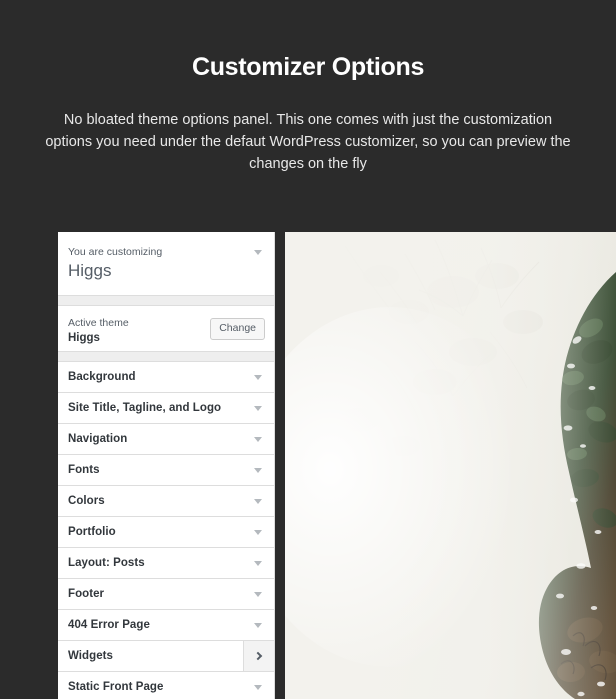 The image size is (616, 699). What do you see at coordinates (166, 356) in the screenshot?
I see `panel-divider-bottom` at bounding box center [166, 356].